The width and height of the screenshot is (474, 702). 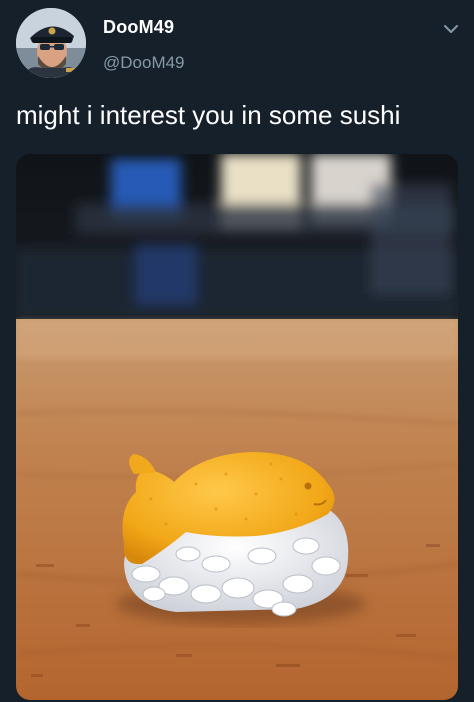 What do you see at coordinates (208, 115) in the screenshot?
I see `tweet-text: might i interest you in some sushi` at bounding box center [208, 115].